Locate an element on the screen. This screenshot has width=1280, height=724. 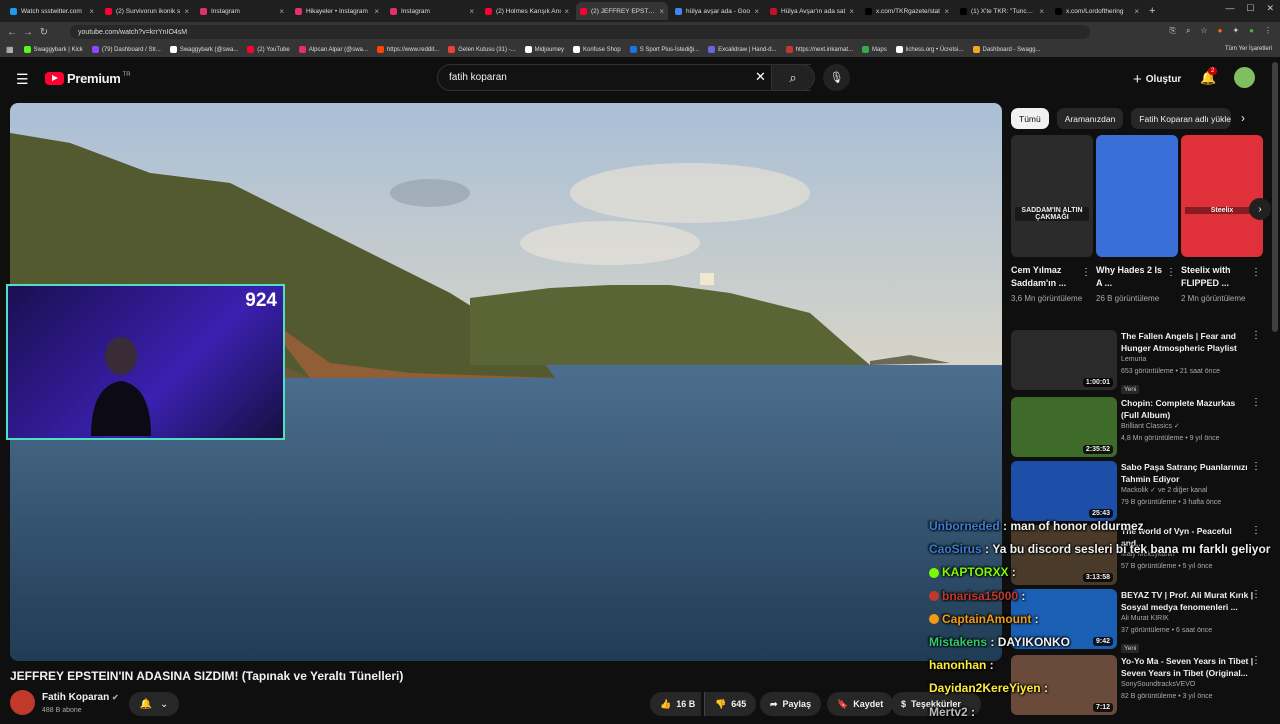
short-caption: SADDAM'IN ALTIN ÇAKMAĞI is located at coordinates (1052, 214).